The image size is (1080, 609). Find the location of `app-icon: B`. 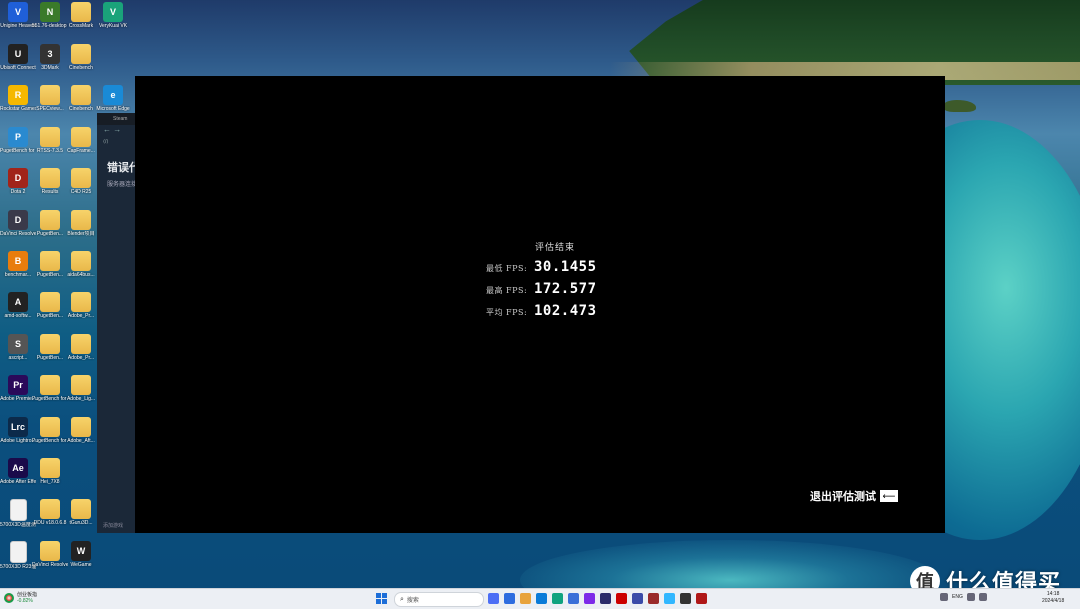

app-icon: B is located at coordinates (18, 261).